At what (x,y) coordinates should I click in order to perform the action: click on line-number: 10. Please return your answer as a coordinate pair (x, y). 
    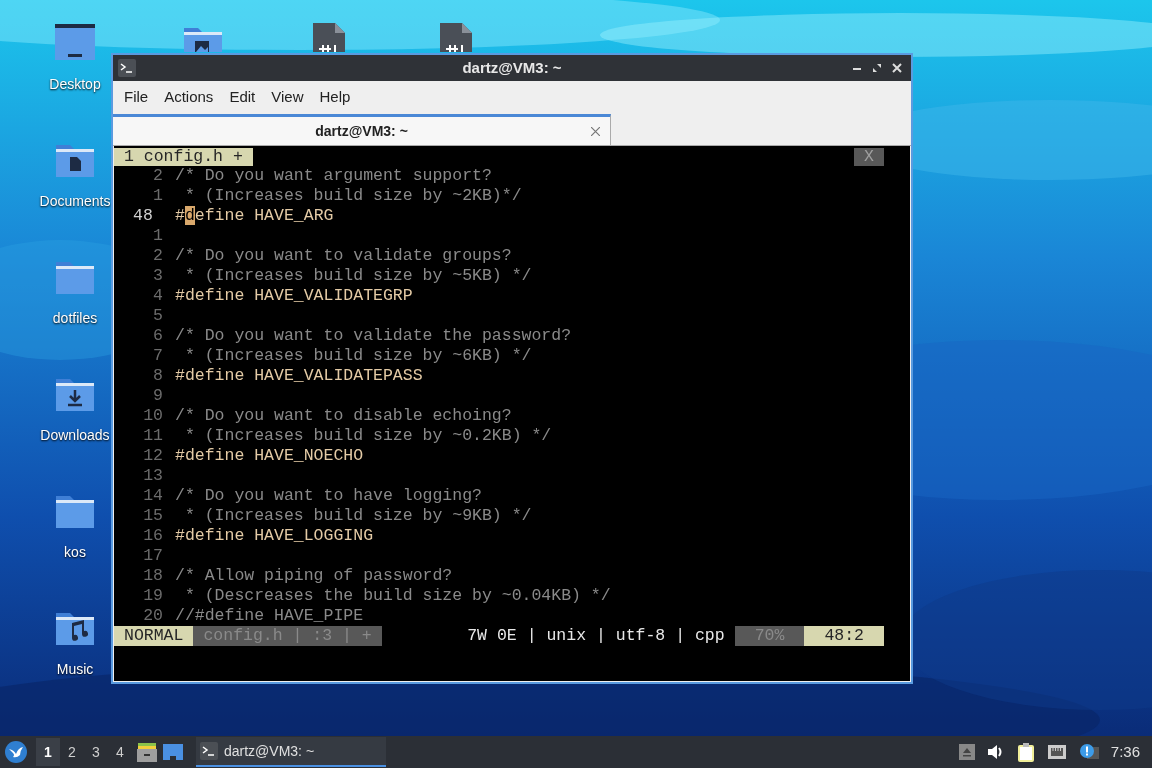
    Looking at the image, I should click on (153, 416).